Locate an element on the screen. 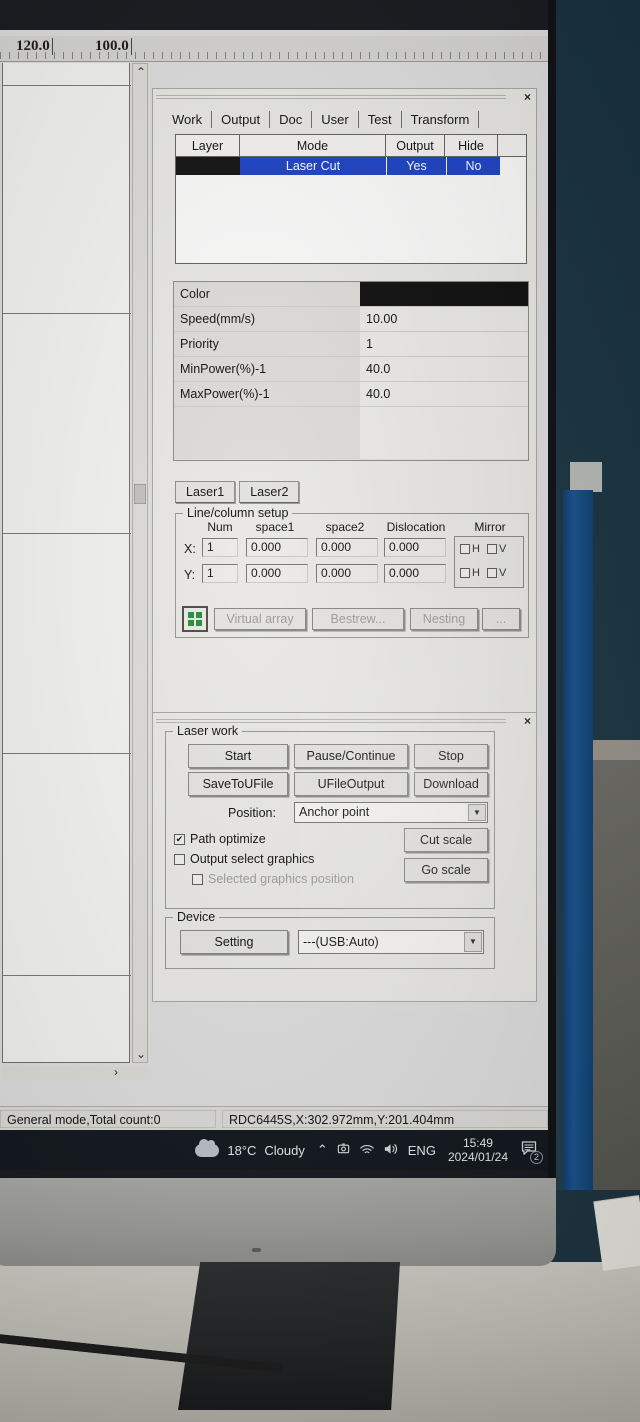  table-row: Laser Cut Yes No is located at coordinates (351, 166).